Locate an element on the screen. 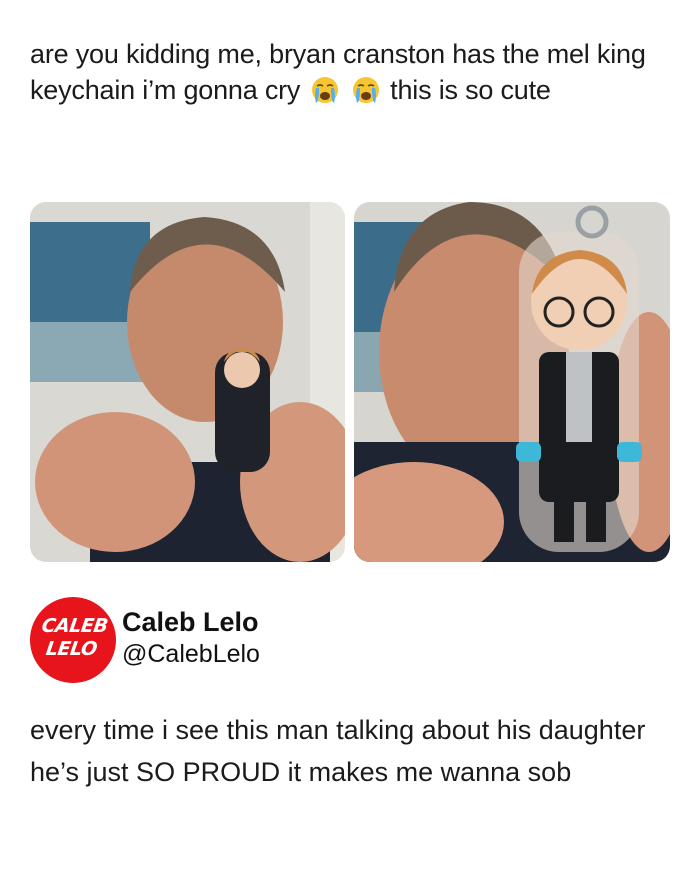  author-display-name: Caleb Lelo is located at coordinates (190, 622).